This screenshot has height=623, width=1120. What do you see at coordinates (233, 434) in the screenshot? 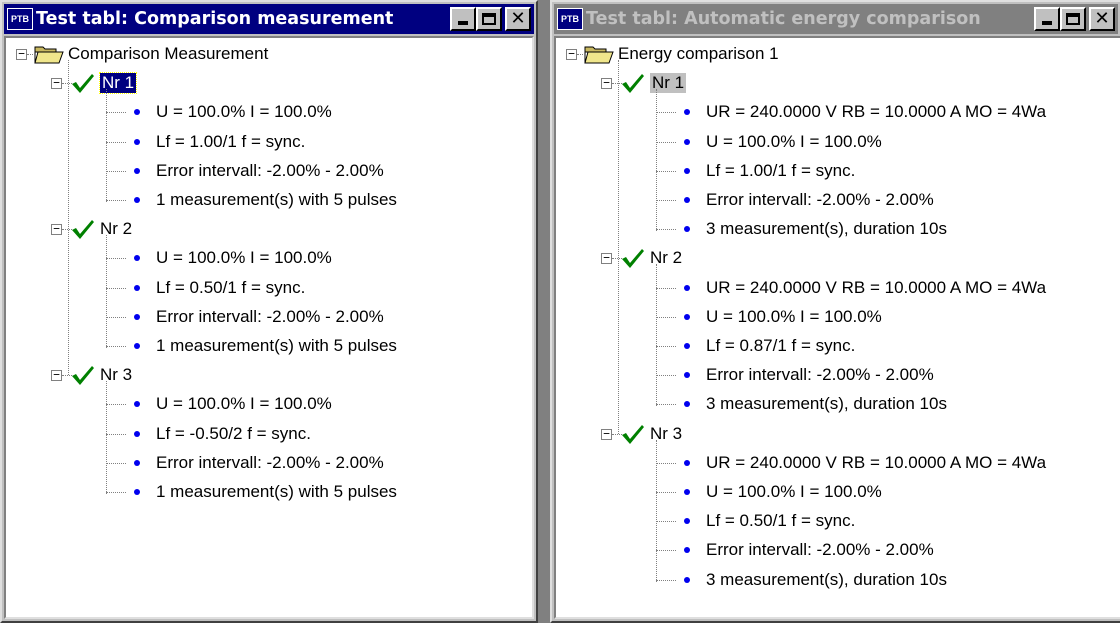
I see `tree-item-label: Lf = -0.50/2 f = sync.` at bounding box center [233, 434].